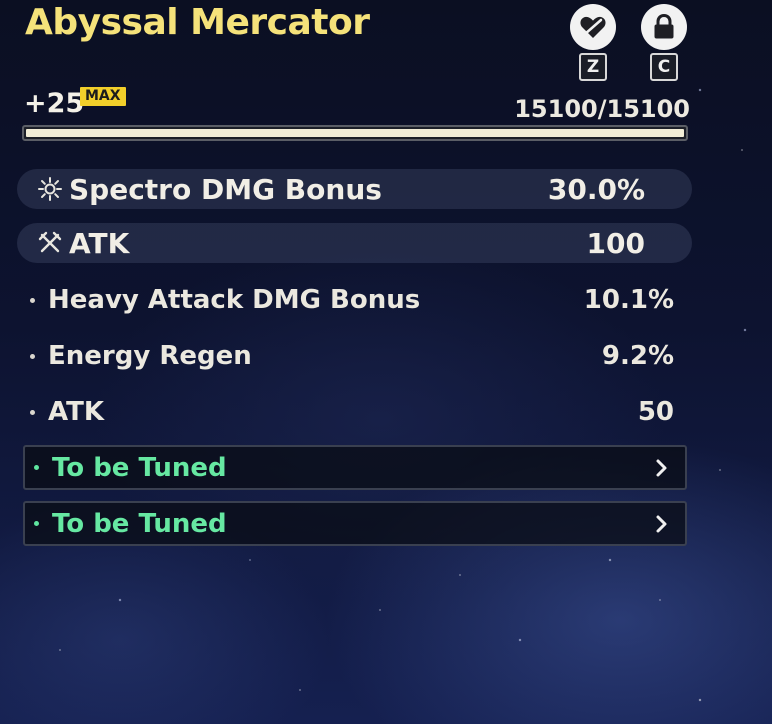  I want to click on discard-hotkey: Z, so click(593, 67).